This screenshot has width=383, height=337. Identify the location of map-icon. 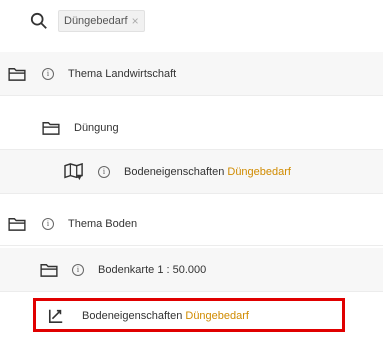
(73, 171).